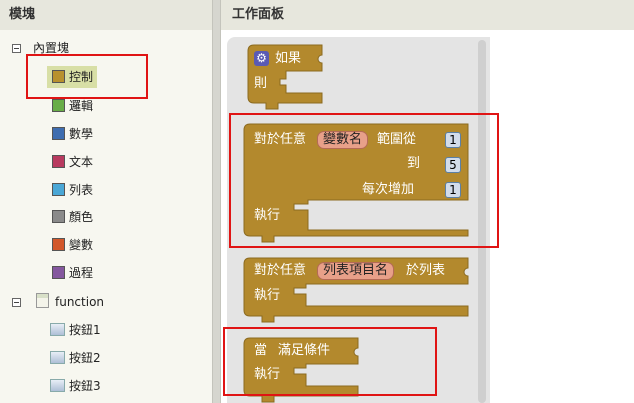  What do you see at coordinates (303, 370) in the screenshot?
I see `while-block: 當 滿足條件 執行` at bounding box center [303, 370].